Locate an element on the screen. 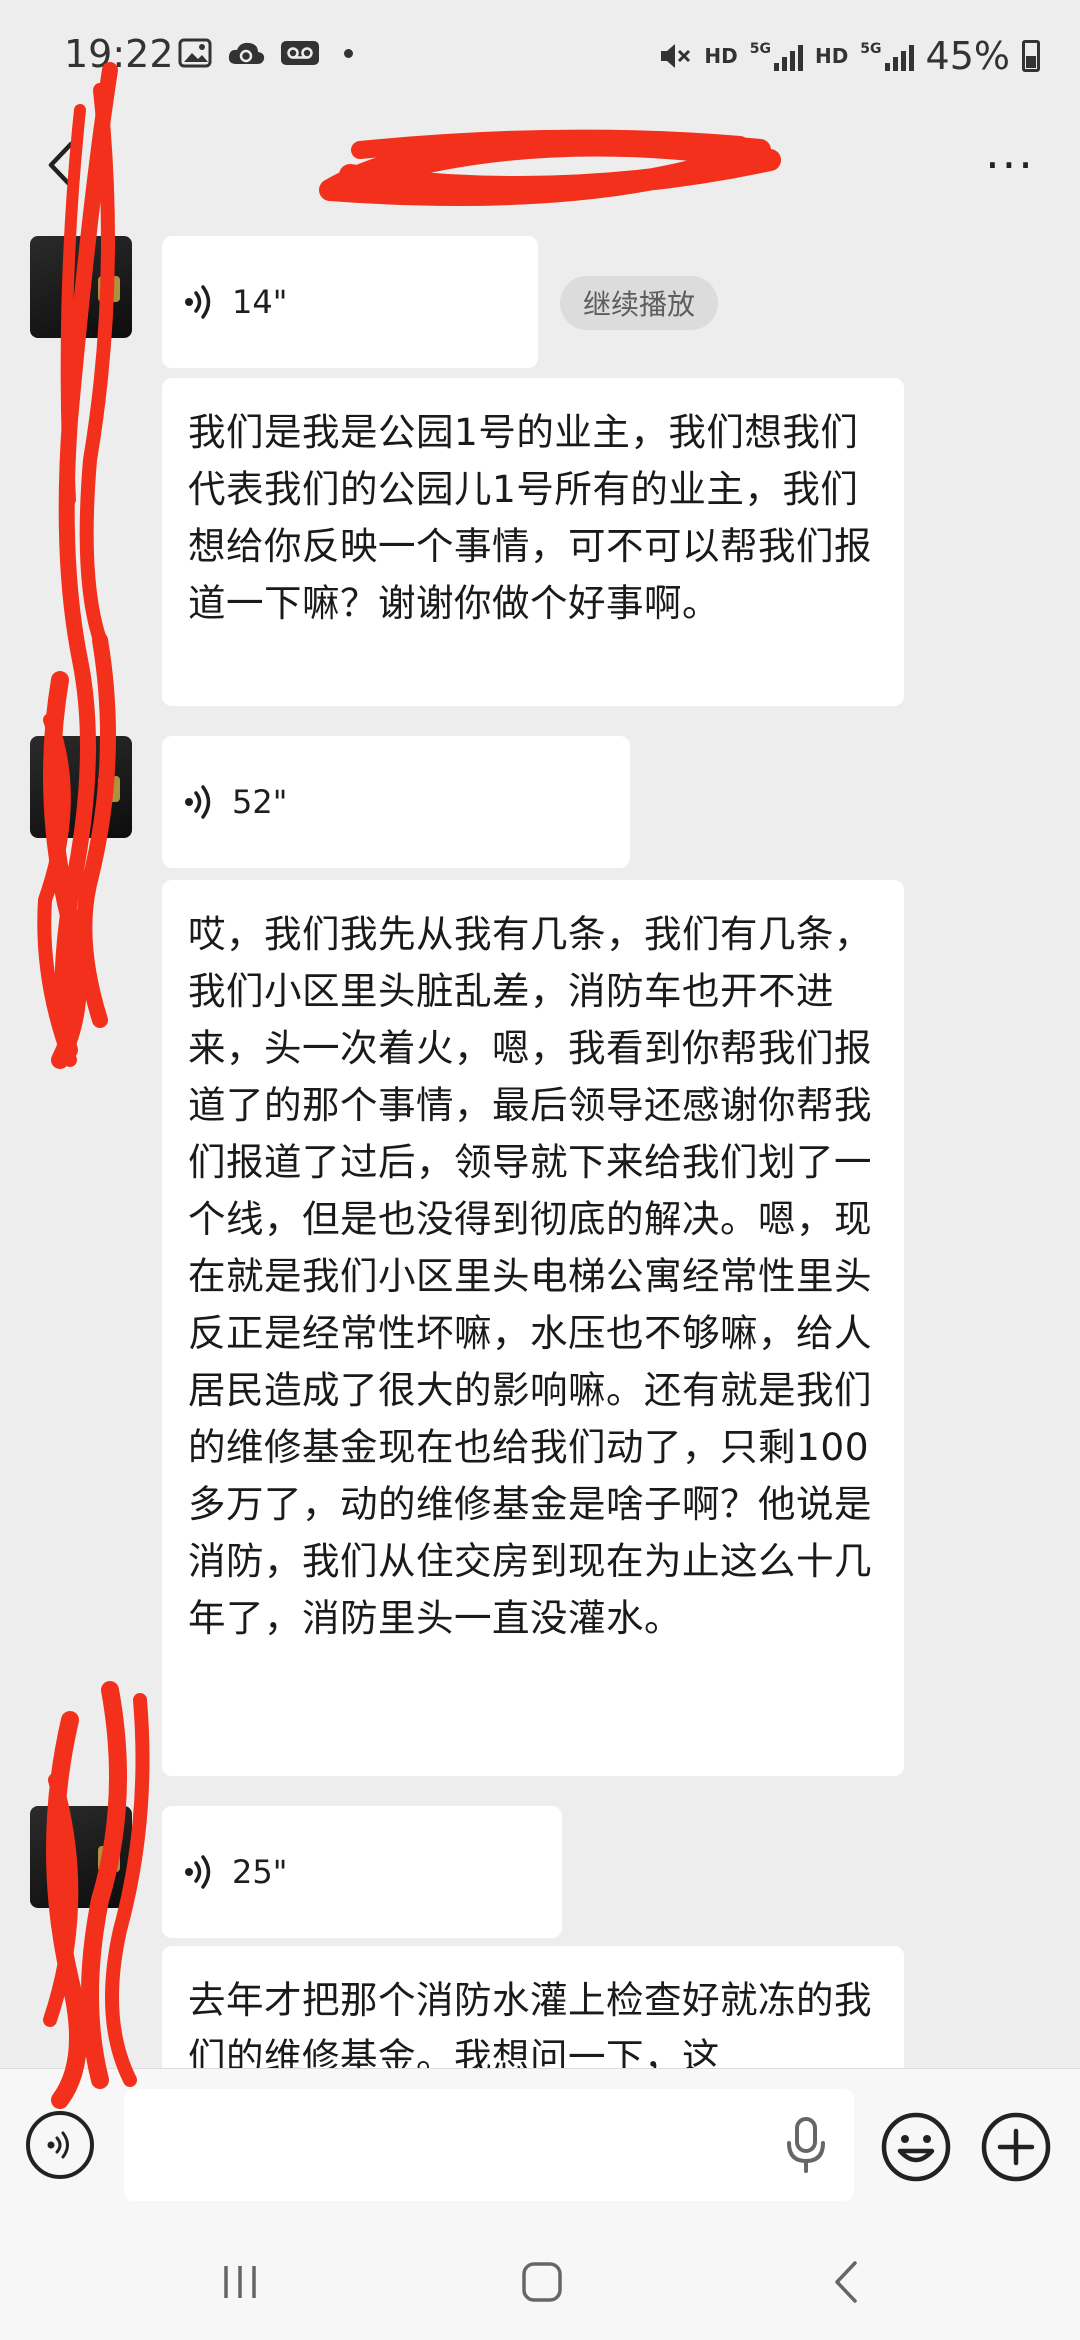 Image resolution: width=1080 pixels, height=2340 pixels. signal-icon: 5G is located at coordinates (776, 56).